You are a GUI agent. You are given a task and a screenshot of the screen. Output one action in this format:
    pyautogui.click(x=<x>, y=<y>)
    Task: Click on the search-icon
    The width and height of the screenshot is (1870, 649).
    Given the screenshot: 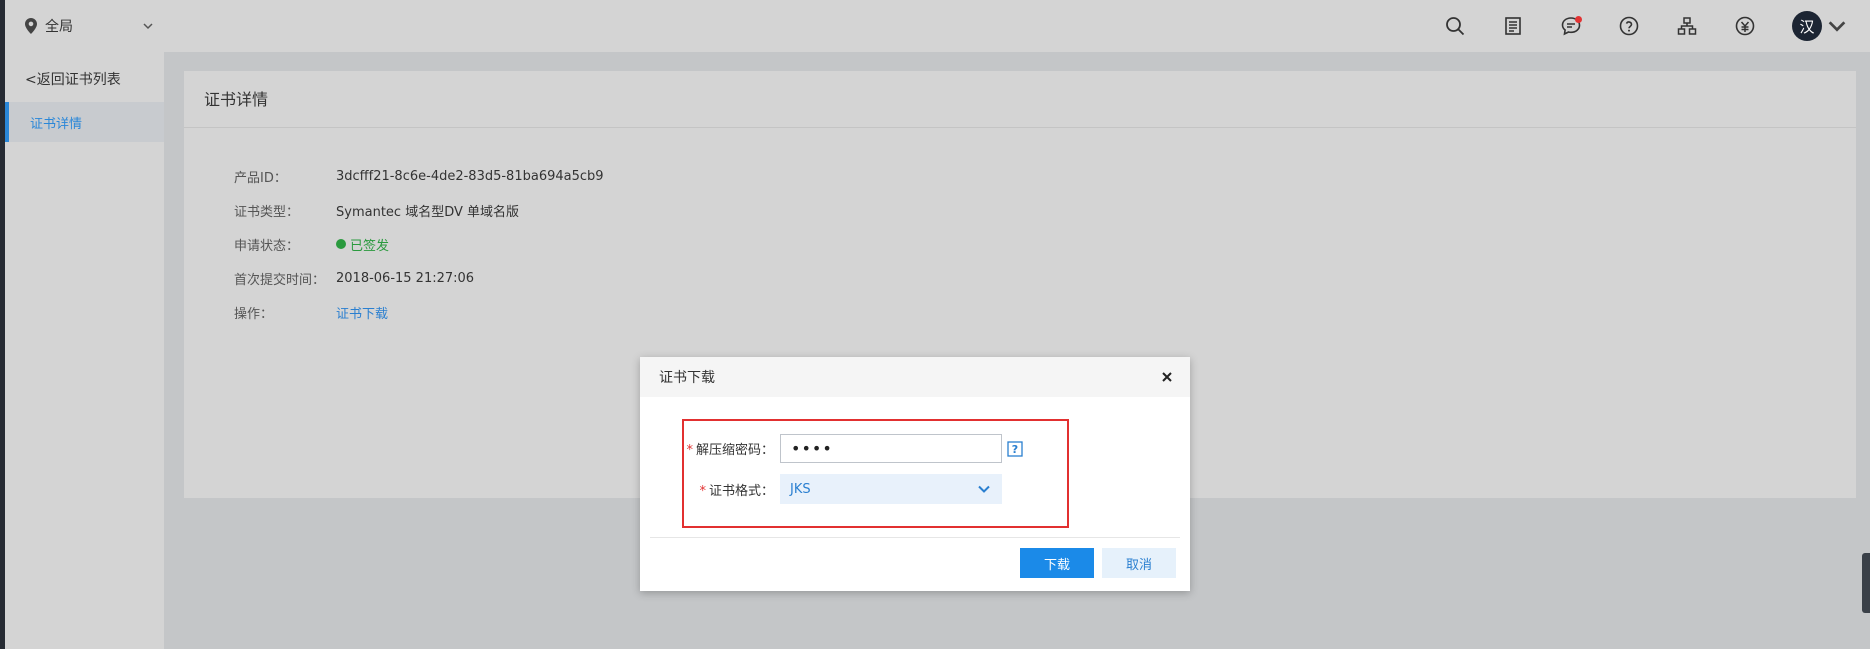 What is the action you would take?
    pyautogui.click(x=1455, y=26)
    